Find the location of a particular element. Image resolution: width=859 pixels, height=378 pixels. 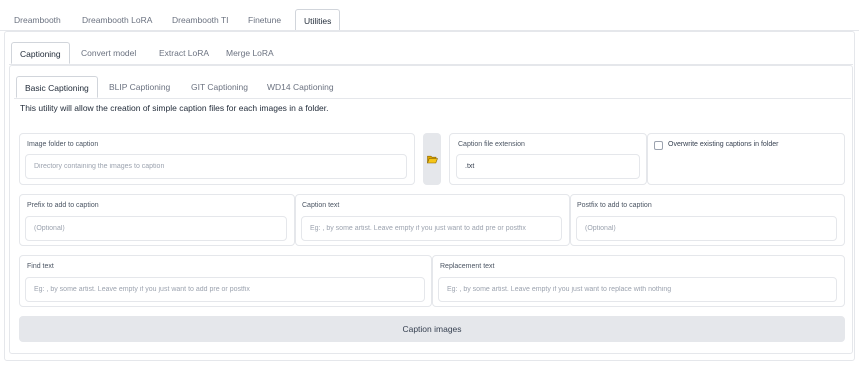

image-folder-label: Image folder to caption is located at coordinates (63, 144).